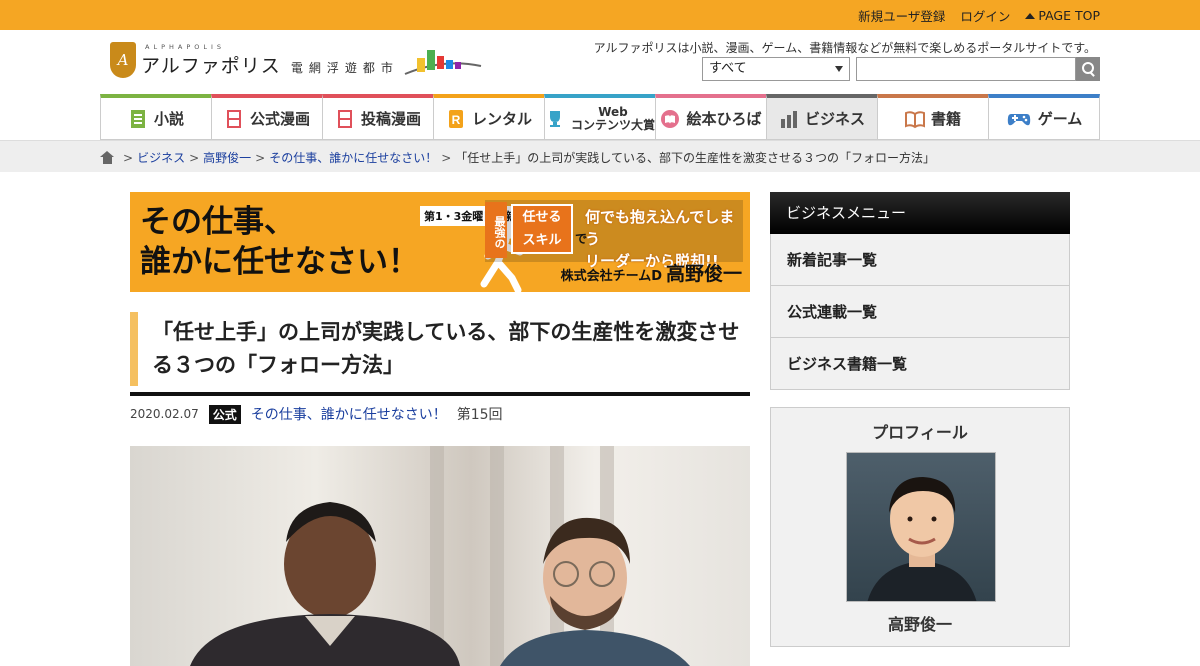 Image resolution: width=1200 pixels, height=666 pixels. Describe the element at coordinates (107, 157) in the screenshot. I see `home-icon` at that location.